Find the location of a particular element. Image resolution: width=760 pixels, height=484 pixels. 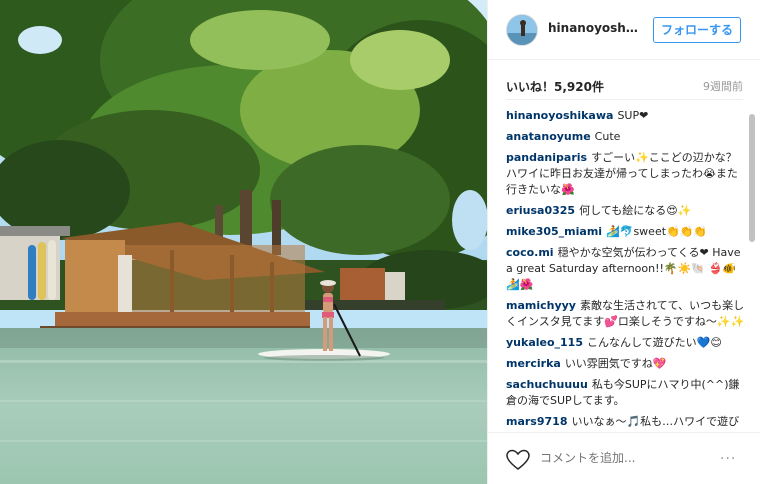

comment-username: sachuchuuuu is located at coordinates (547, 384).